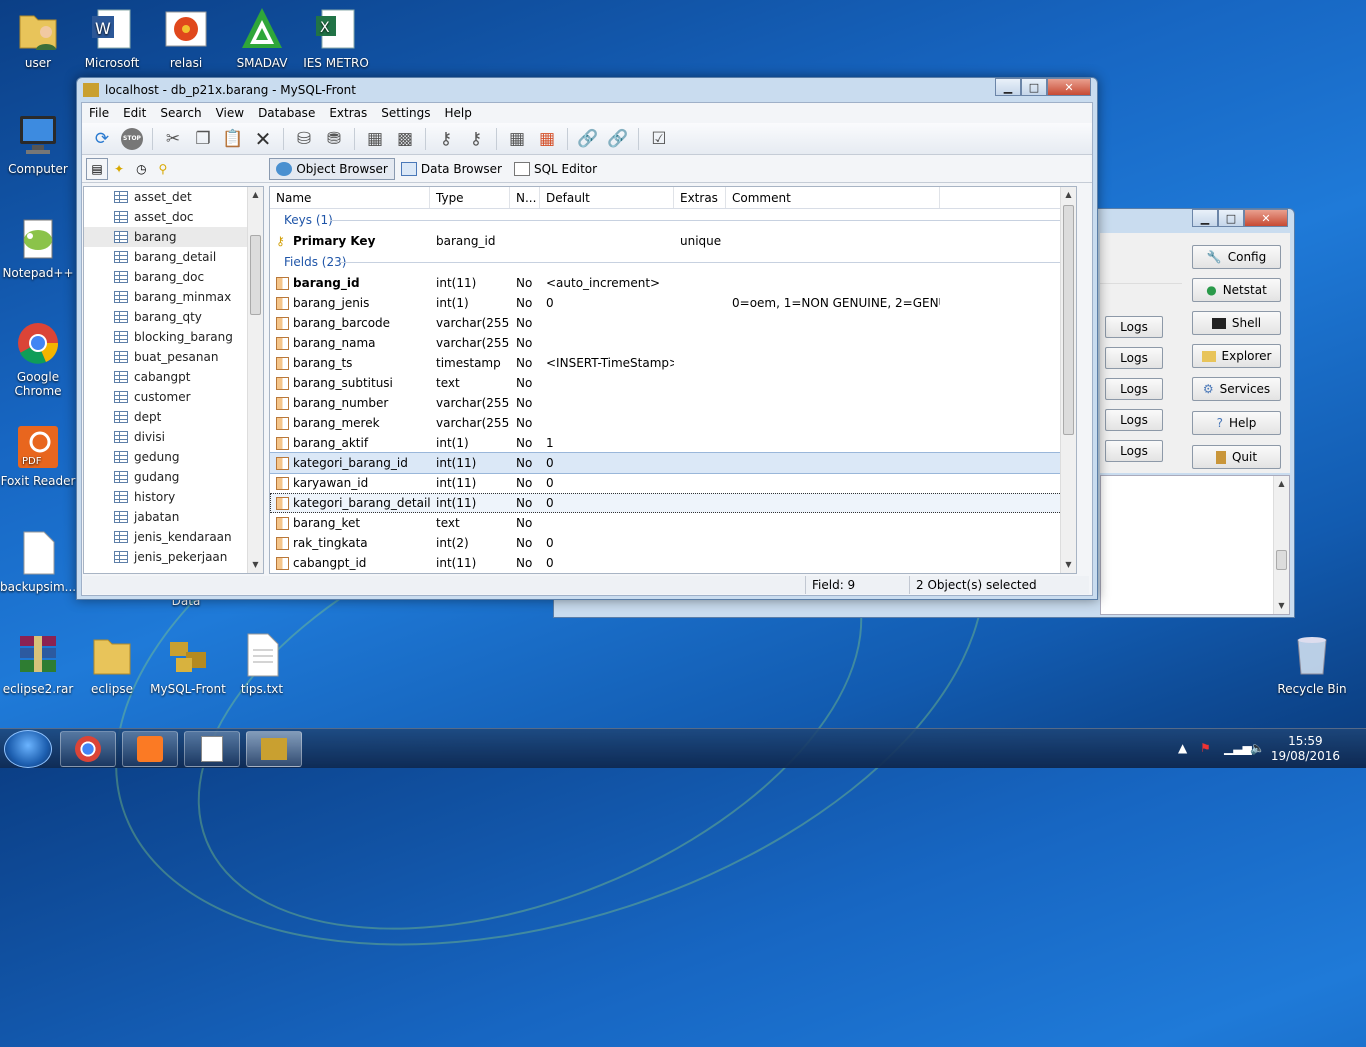  What do you see at coordinates (1312, 664) in the screenshot?
I see `desktop-icon-recycle-bin: Recycle Bin` at bounding box center [1312, 664].